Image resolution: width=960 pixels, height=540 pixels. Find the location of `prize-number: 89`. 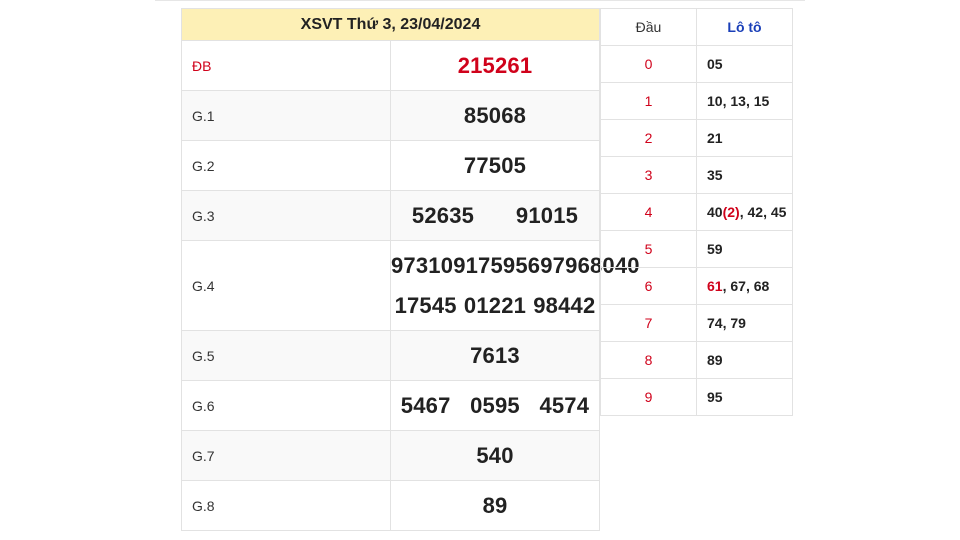

prize-number: 89 is located at coordinates (495, 505).